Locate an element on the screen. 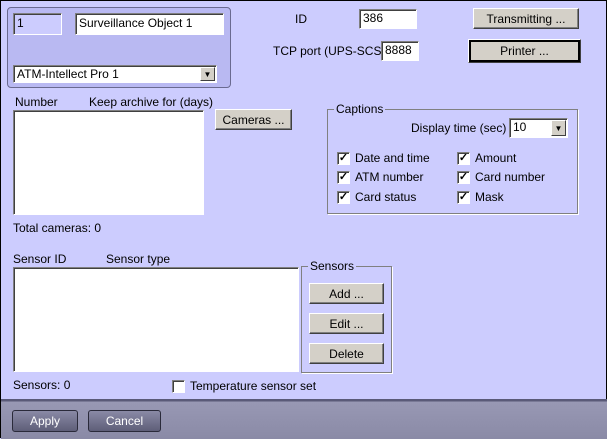  col-sensor-type: Sensor type is located at coordinates (138, 259).